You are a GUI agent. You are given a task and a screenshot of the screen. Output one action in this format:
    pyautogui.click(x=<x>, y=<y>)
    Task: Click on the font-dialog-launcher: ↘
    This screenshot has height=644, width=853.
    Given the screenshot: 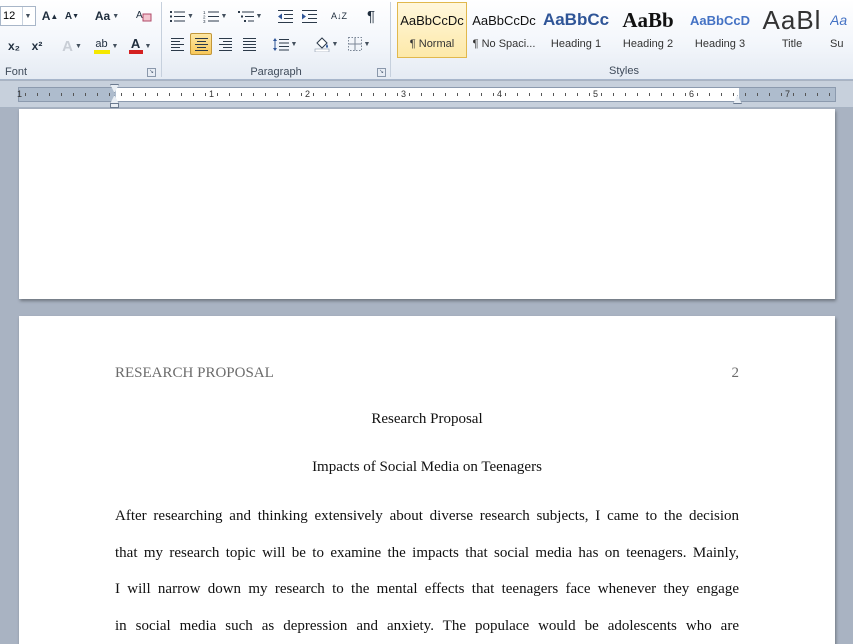 What is the action you would take?
    pyautogui.click(x=151, y=72)
    